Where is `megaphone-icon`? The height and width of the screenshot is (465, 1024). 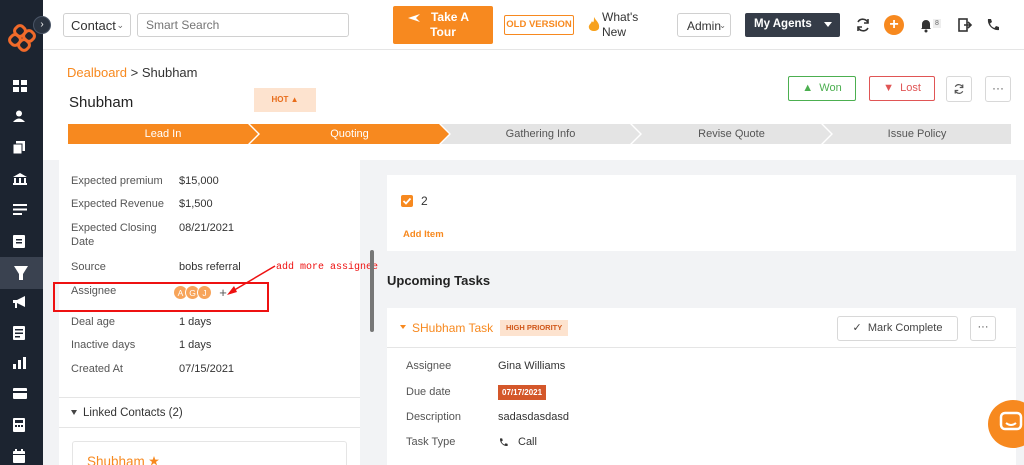 megaphone-icon is located at coordinates (21, 303).